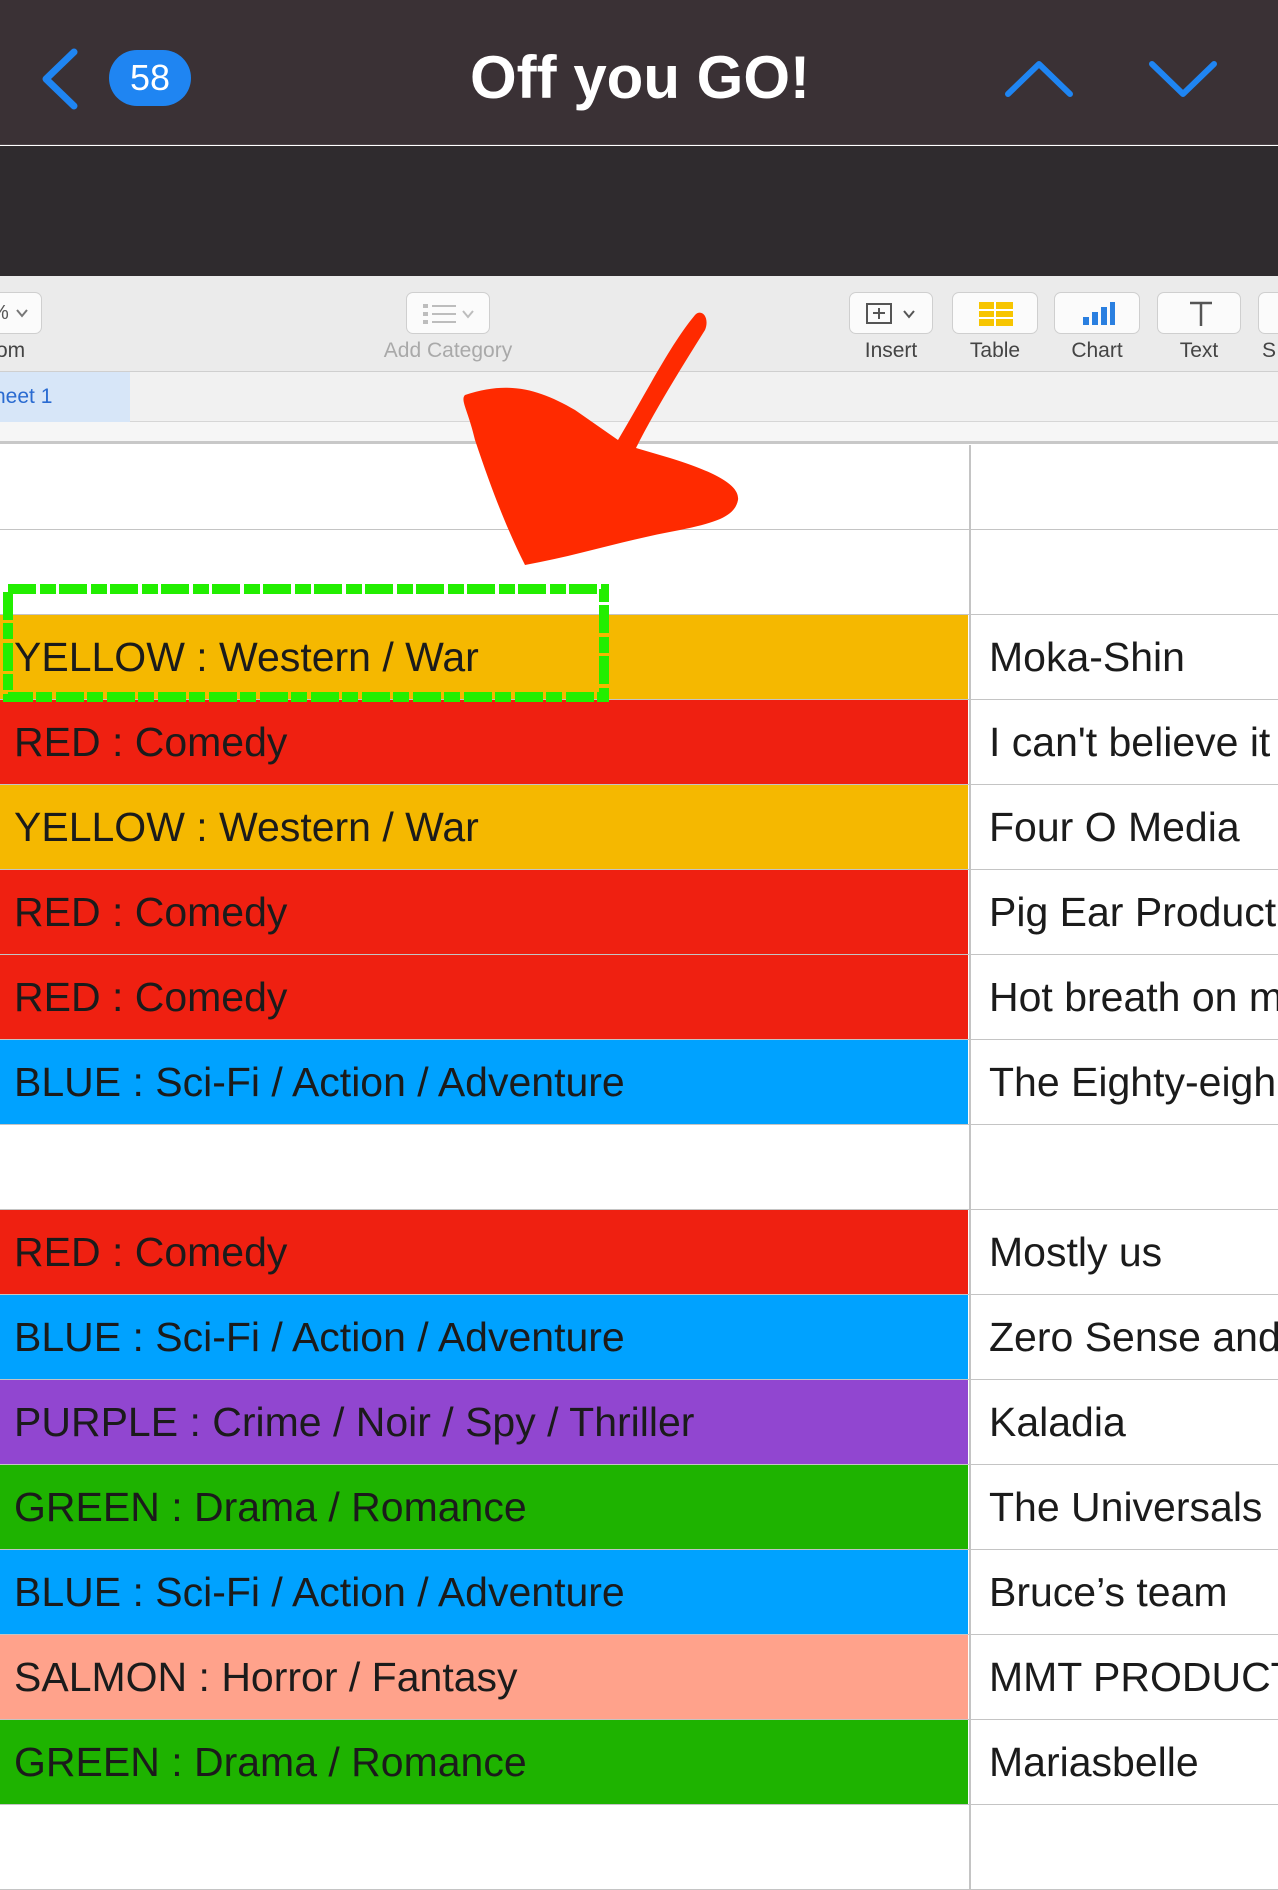 This screenshot has width=1278, height=1890. What do you see at coordinates (639, 211) in the screenshot?
I see `message-body-top` at bounding box center [639, 211].